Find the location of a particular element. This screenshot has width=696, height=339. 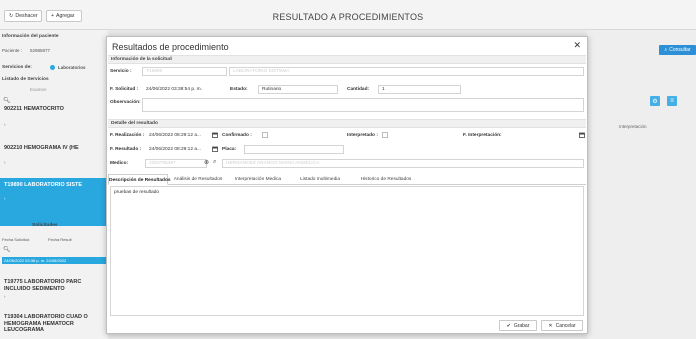

estado-label: Estado: is located at coordinates (239, 89).